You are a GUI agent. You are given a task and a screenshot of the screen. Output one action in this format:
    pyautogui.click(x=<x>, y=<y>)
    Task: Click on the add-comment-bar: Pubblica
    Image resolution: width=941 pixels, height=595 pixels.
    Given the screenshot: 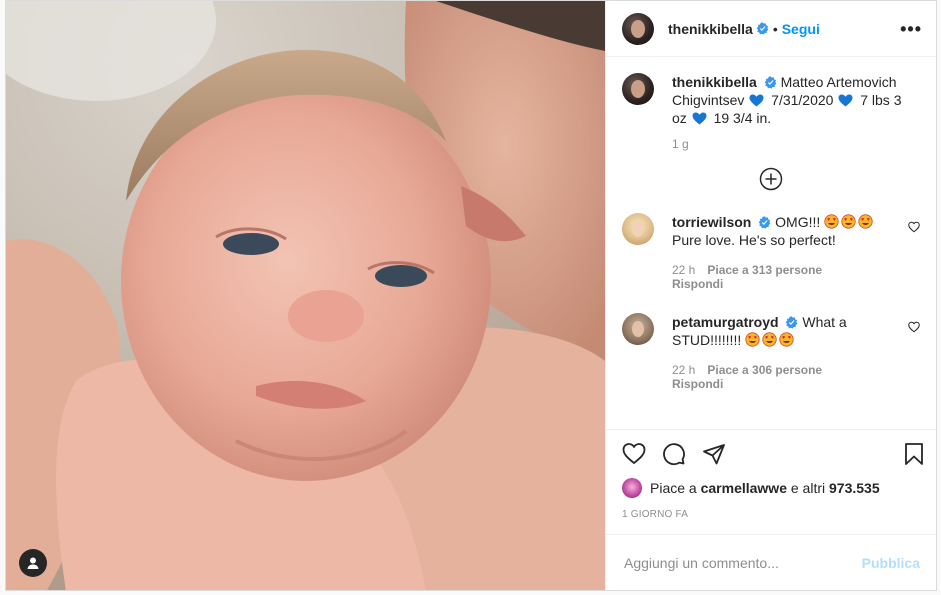 What is the action you would take?
    pyautogui.click(x=771, y=562)
    